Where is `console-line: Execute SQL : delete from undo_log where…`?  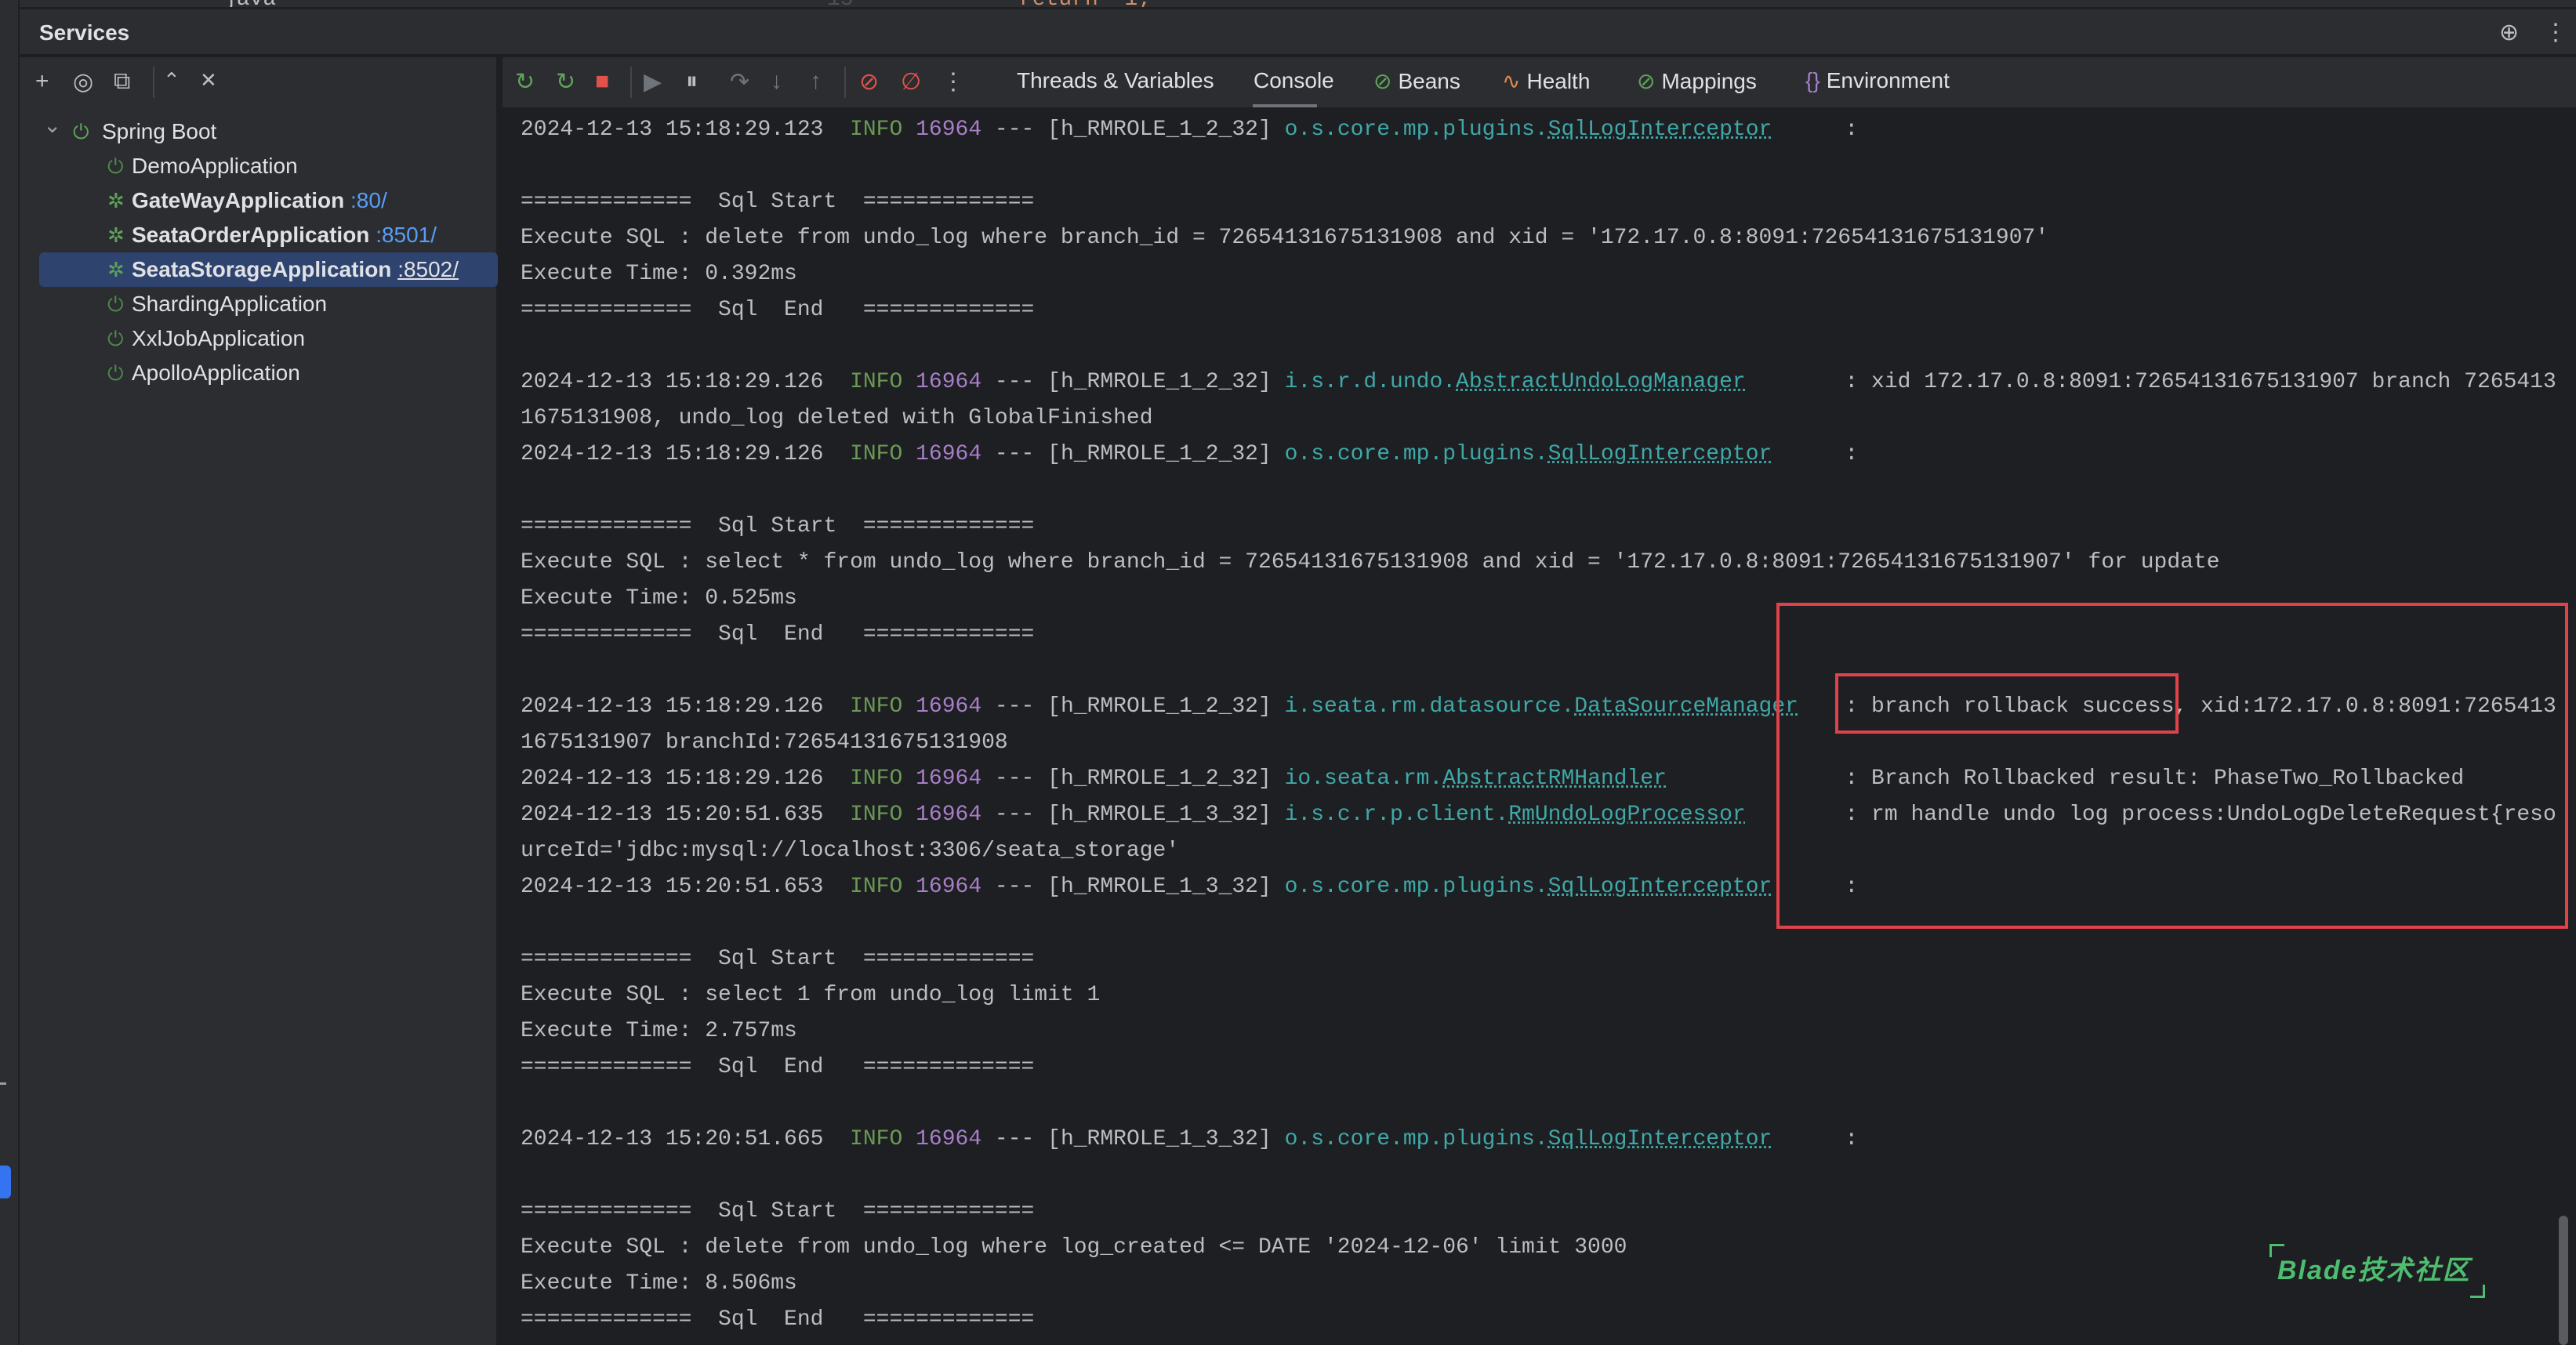 console-line: Execute SQL : delete from undo_log where… is located at coordinates (1540, 1248).